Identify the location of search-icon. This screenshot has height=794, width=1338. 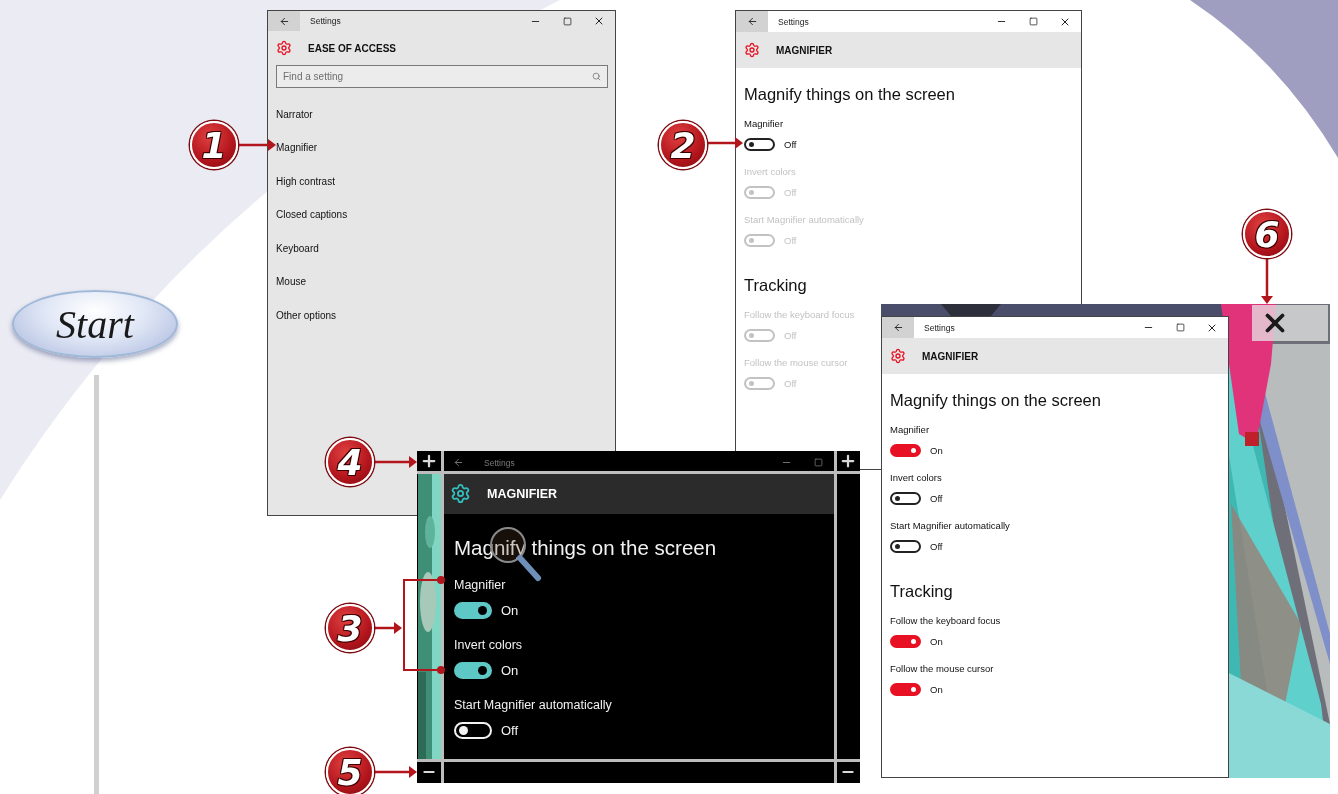
(596, 76).